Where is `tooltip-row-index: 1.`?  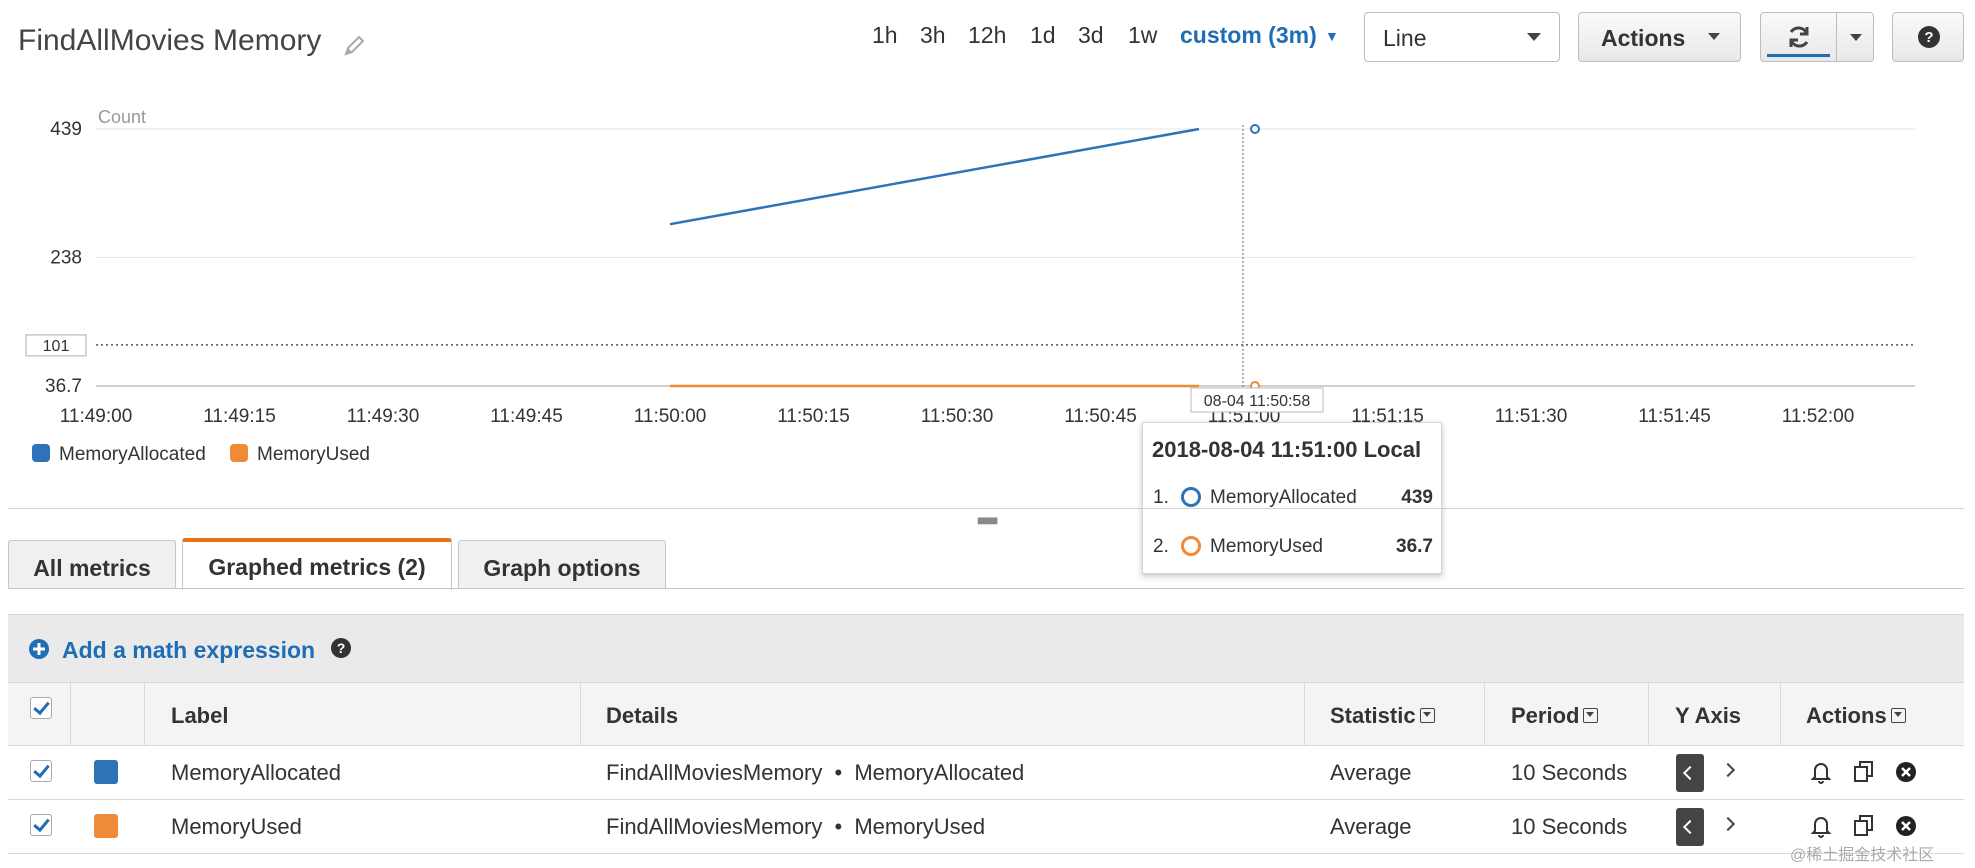
tooltip-row-index: 1. is located at coordinates (1161, 497).